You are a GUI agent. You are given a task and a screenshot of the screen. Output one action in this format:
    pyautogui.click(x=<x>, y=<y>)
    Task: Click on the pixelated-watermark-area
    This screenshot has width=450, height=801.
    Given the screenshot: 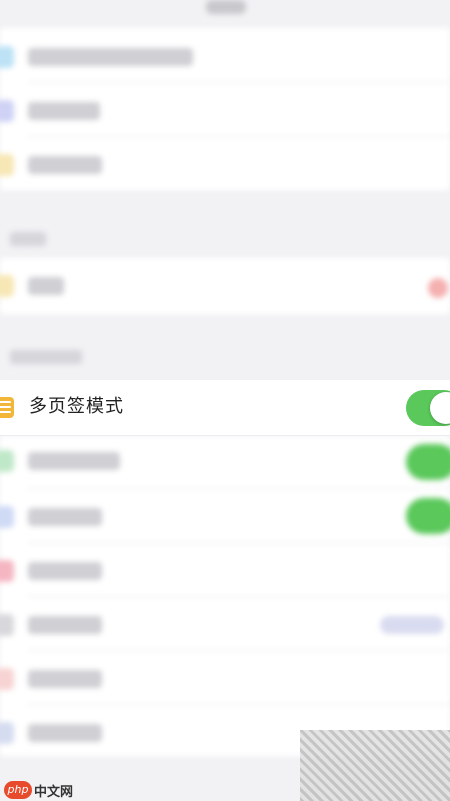 What is the action you would take?
    pyautogui.click(x=375, y=765)
    